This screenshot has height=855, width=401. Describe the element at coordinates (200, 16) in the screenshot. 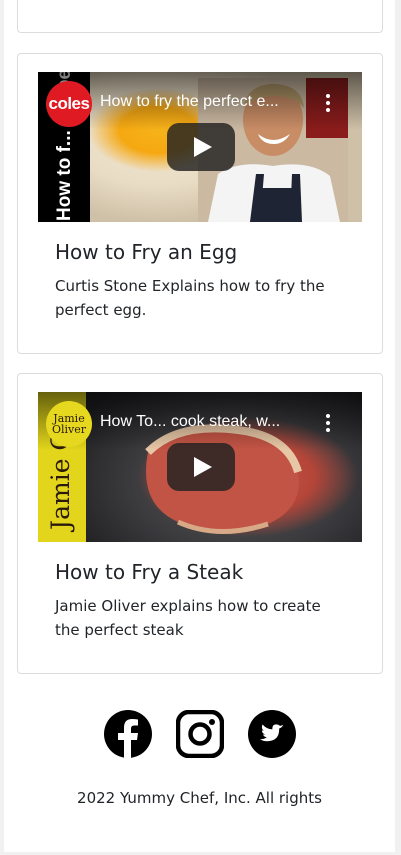

I see `previous-card` at that location.